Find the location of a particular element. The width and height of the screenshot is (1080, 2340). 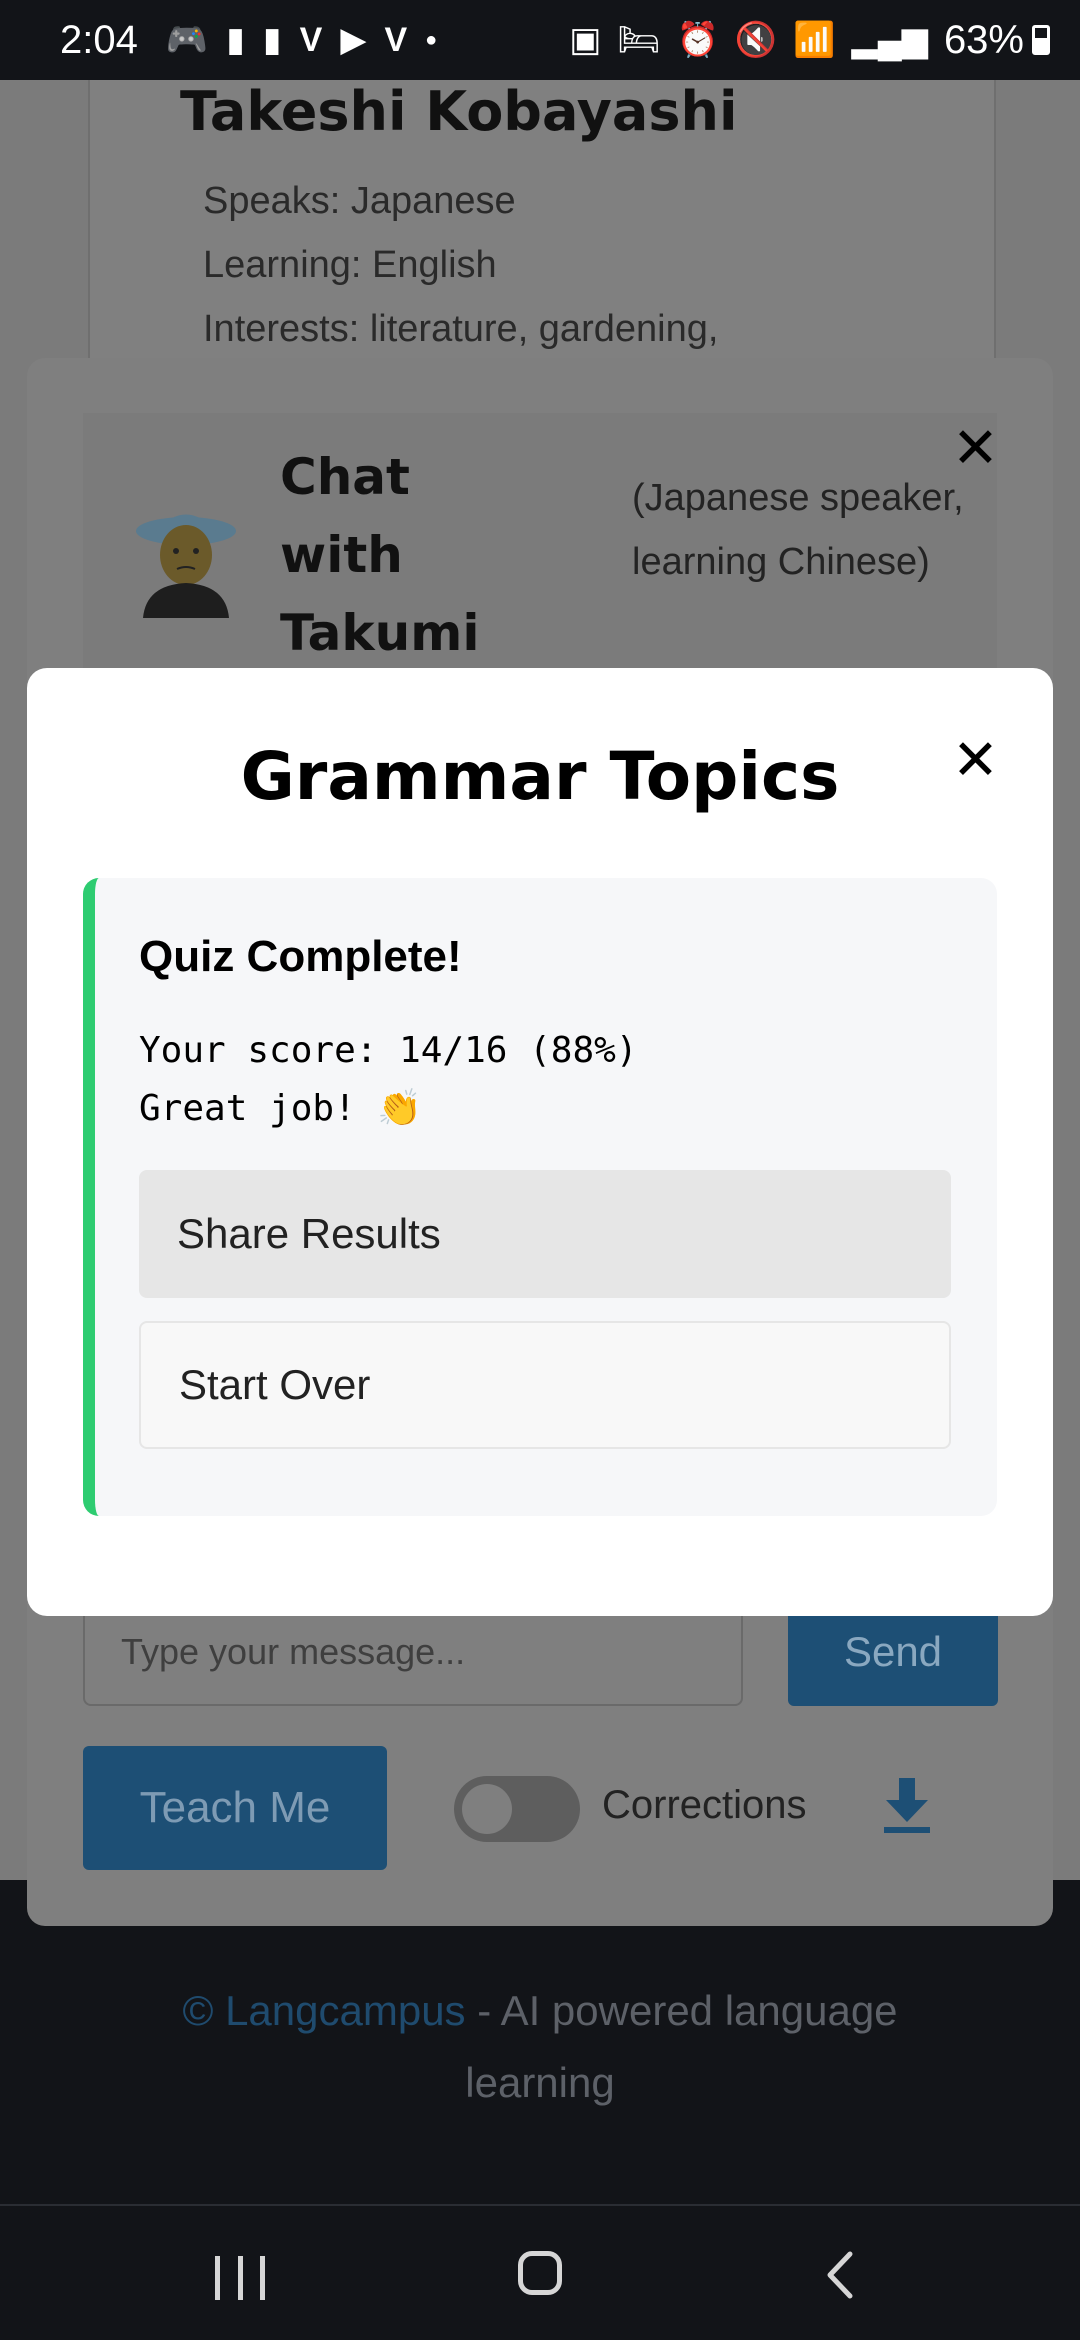

notification-icons: 🎮 ▮ ▮ V ▶ V ● is located at coordinates (301, 40).